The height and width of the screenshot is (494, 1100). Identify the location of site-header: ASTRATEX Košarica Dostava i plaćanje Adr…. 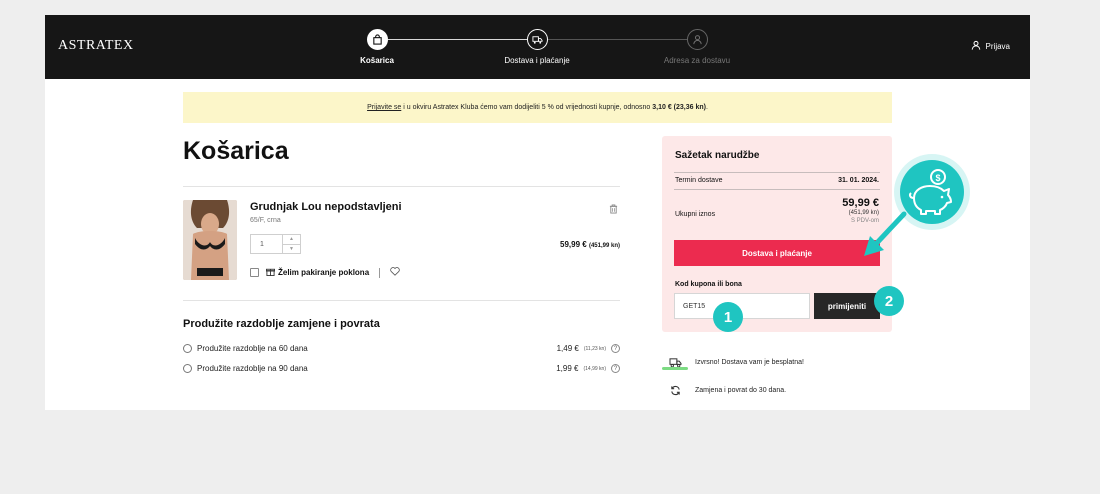
(537, 47).